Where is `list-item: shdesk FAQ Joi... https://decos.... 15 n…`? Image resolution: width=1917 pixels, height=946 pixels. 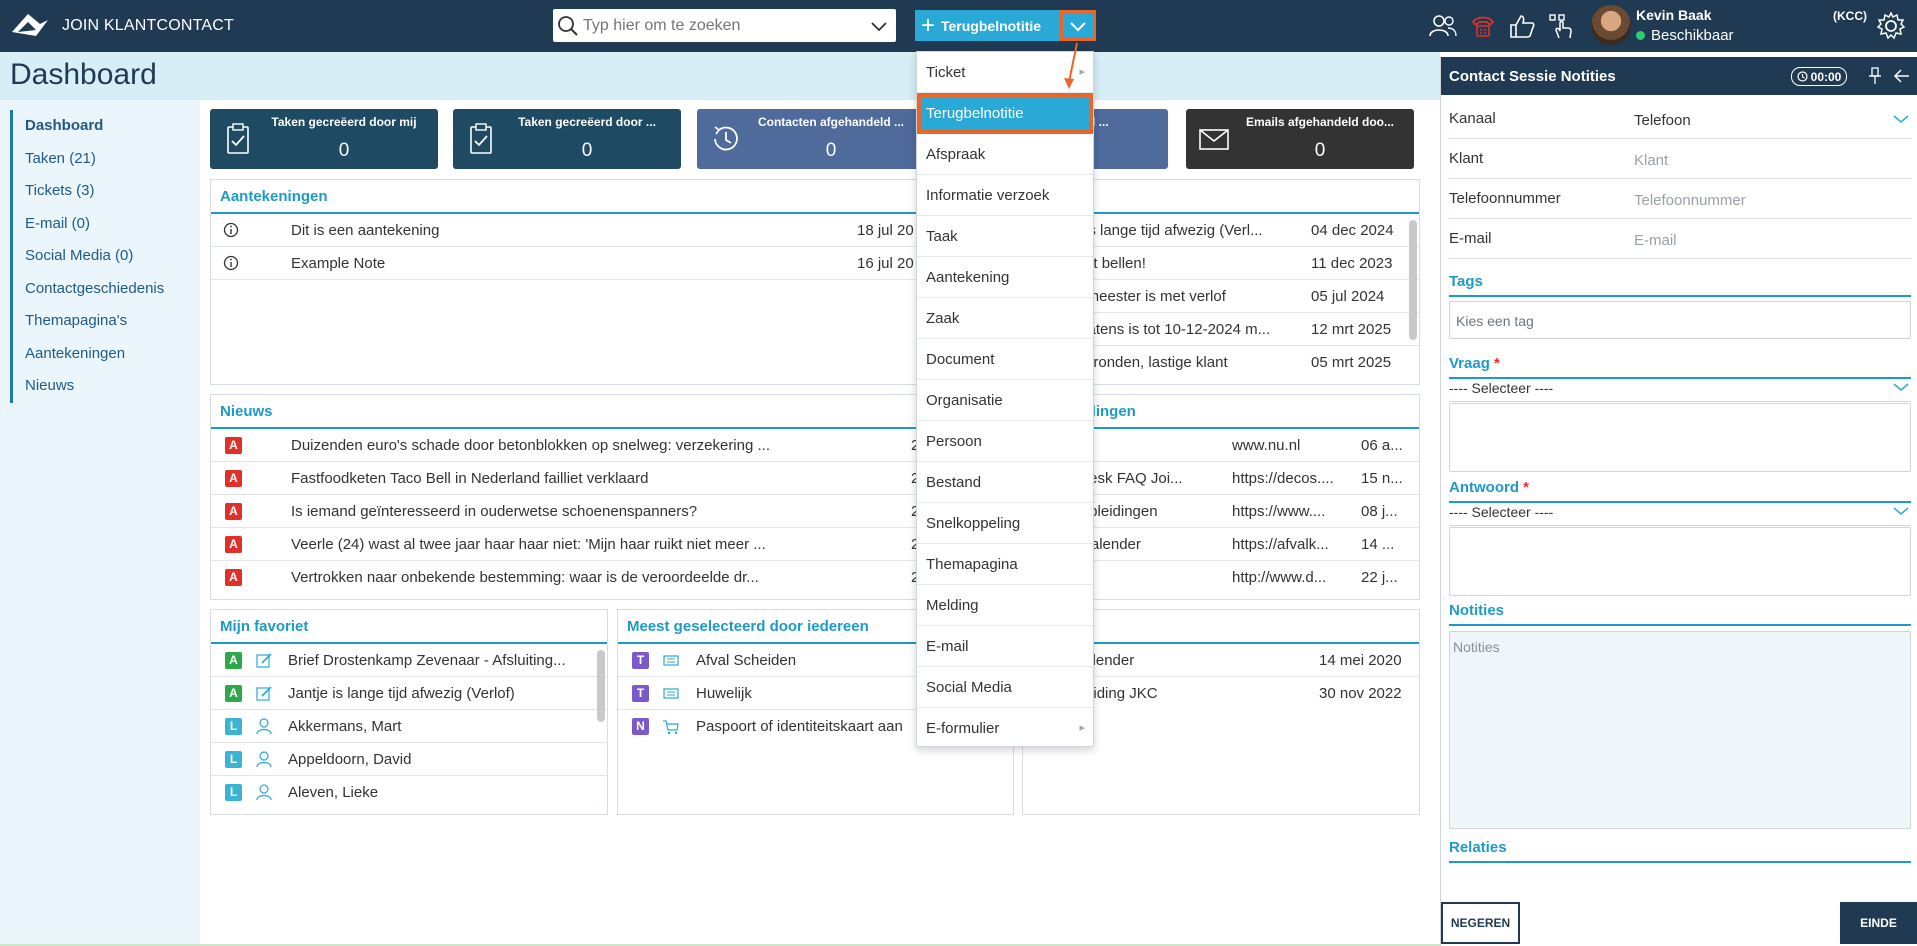 list-item: shdesk FAQ Joi... https://decos.... 15 n… is located at coordinates (1230, 478).